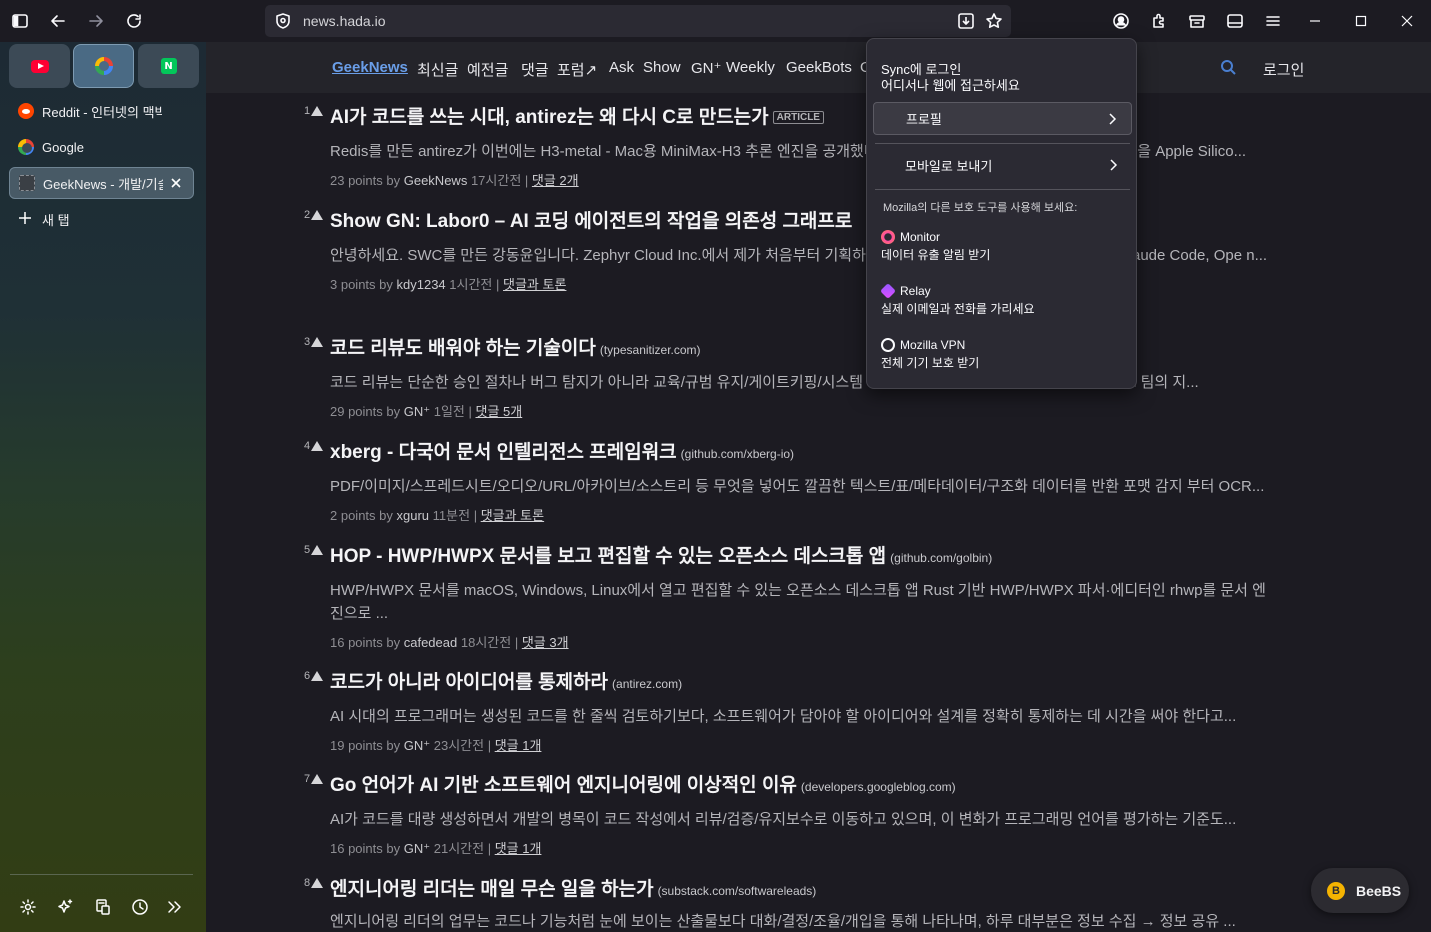  Describe the element at coordinates (436, 180) in the screenshot. I see `item-author: GeekNews` at that location.